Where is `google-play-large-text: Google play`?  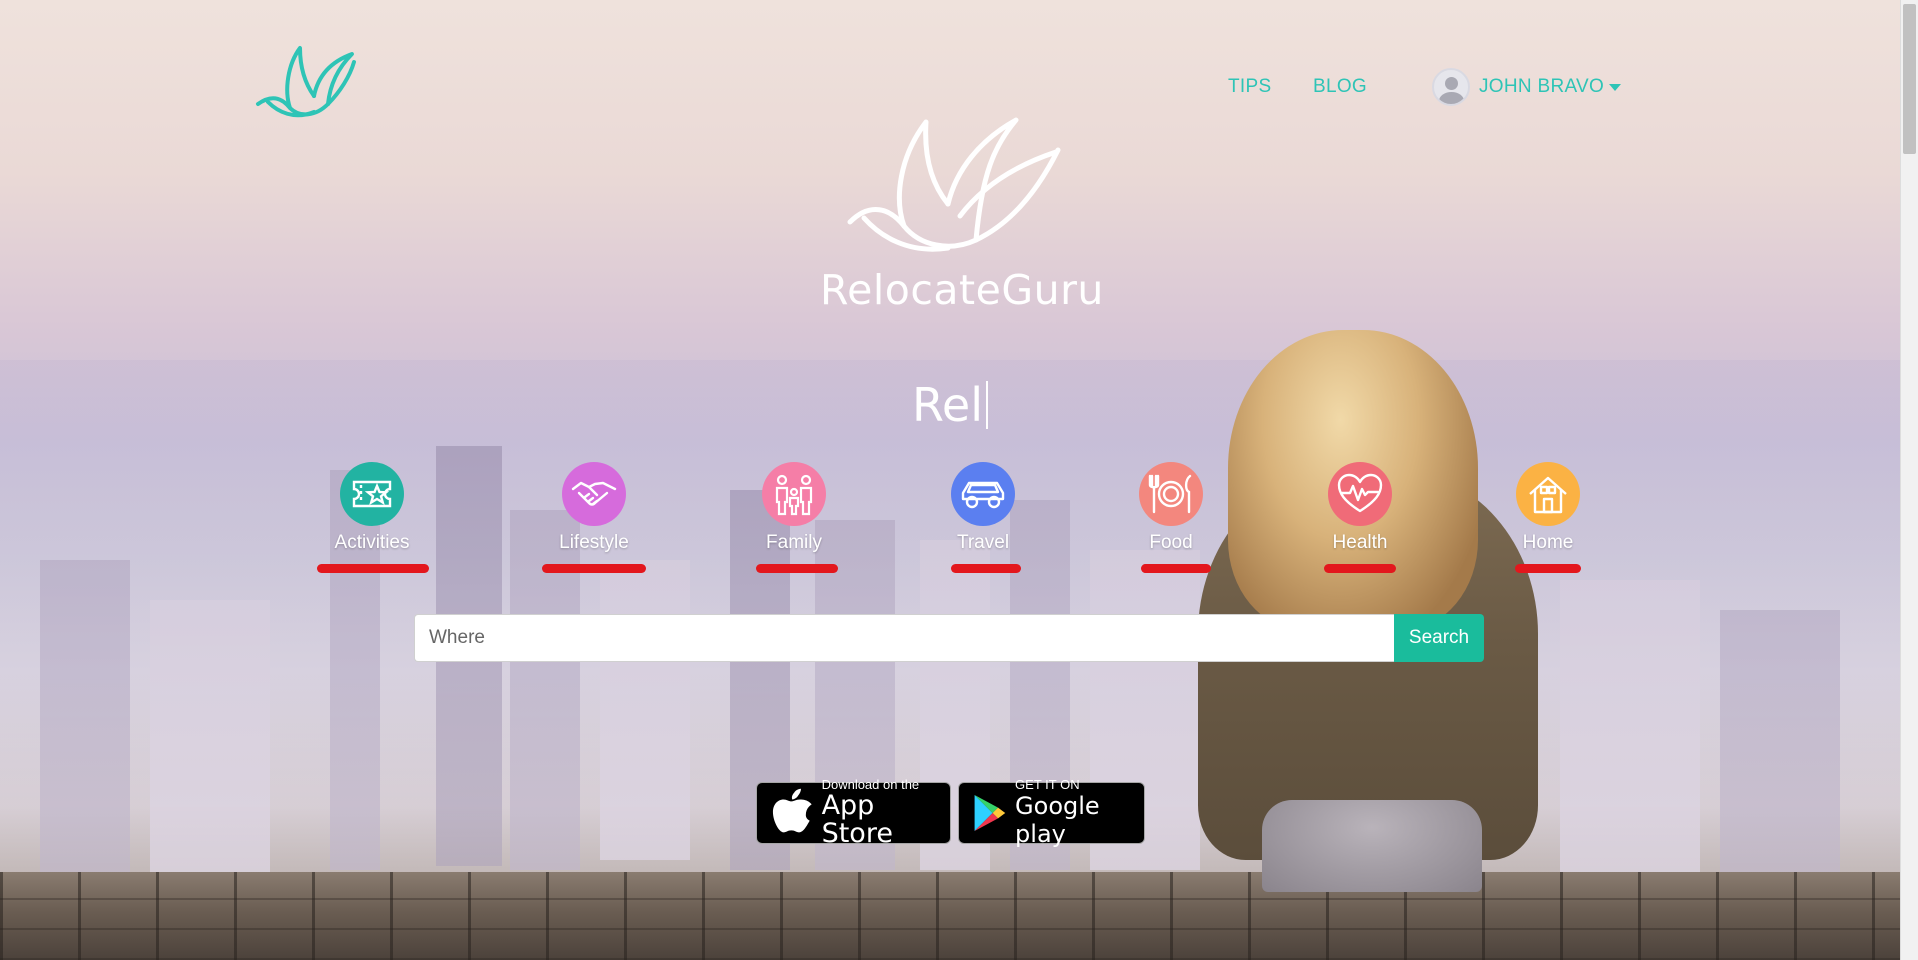
google-play-large-text: Google play is located at coordinates (1057, 820).